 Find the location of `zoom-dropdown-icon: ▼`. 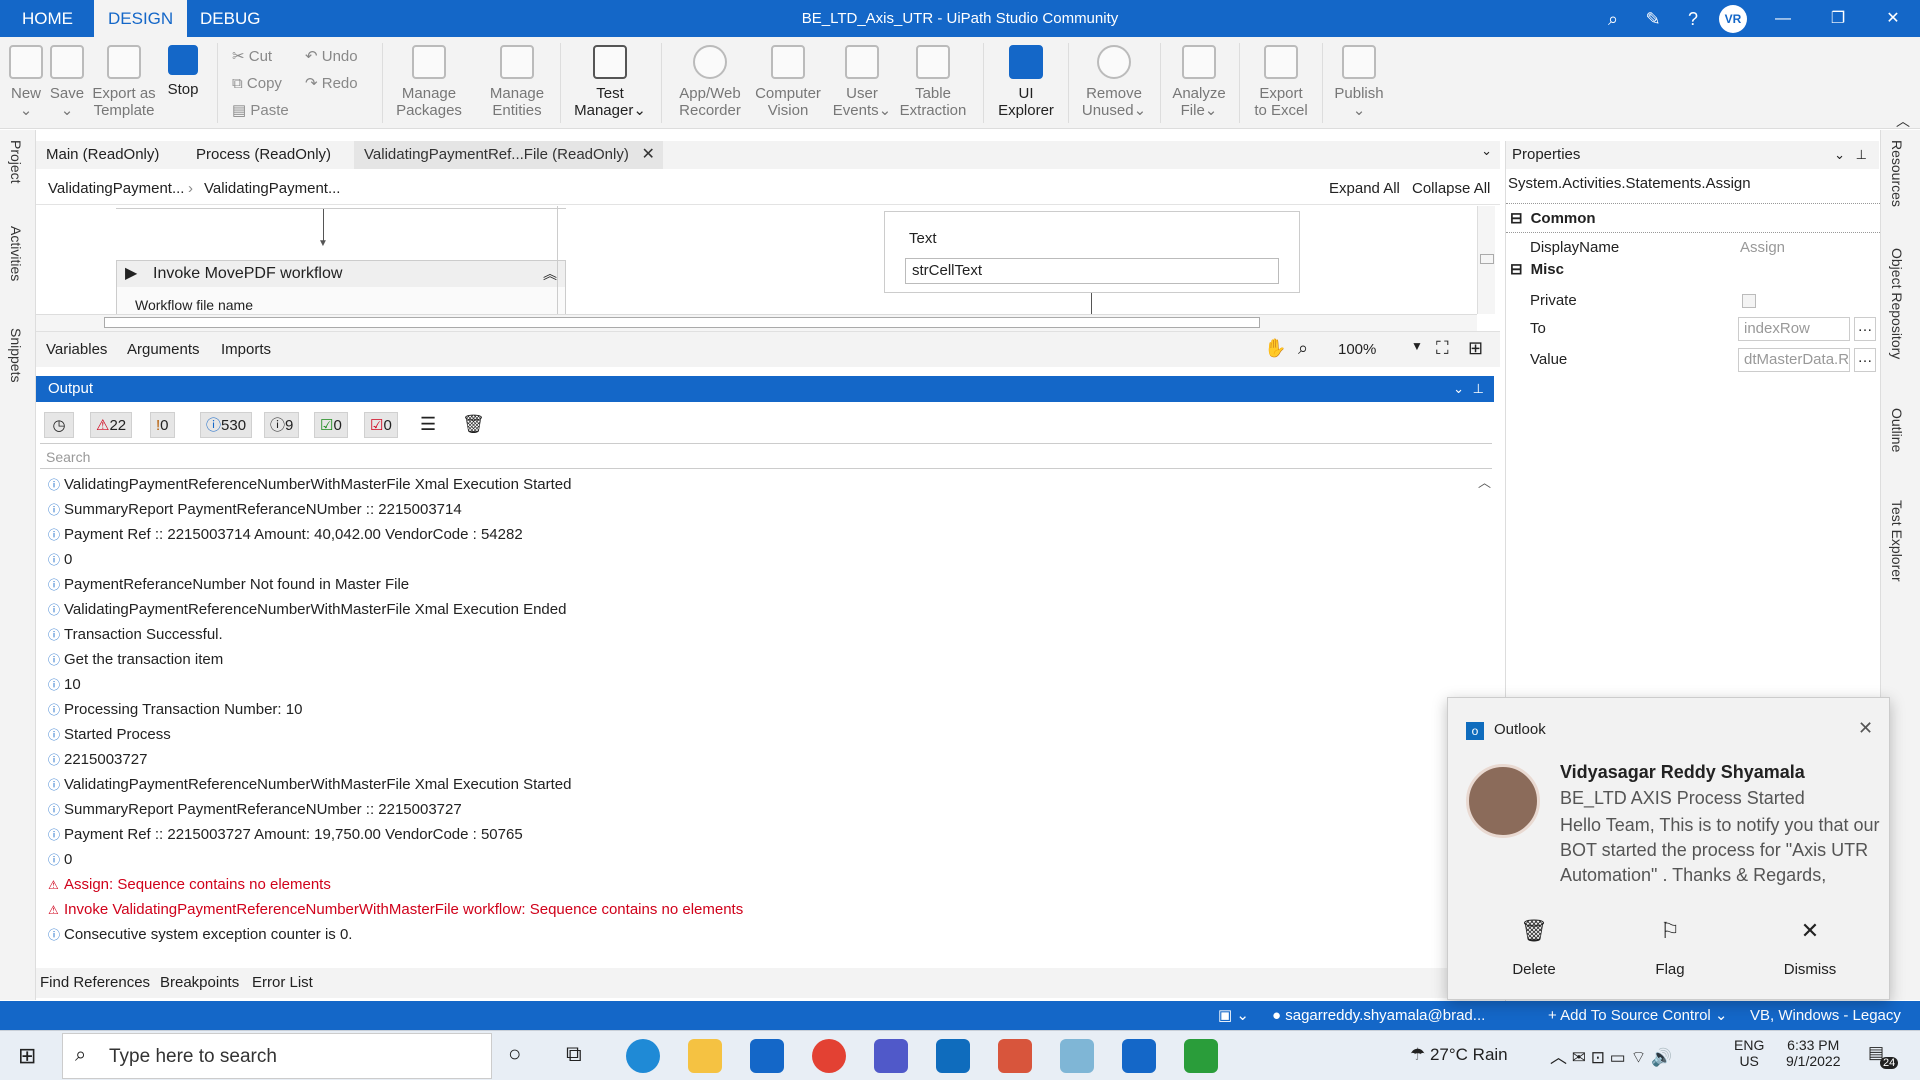

zoom-dropdown-icon: ▼ is located at coordinates (1417, 346).